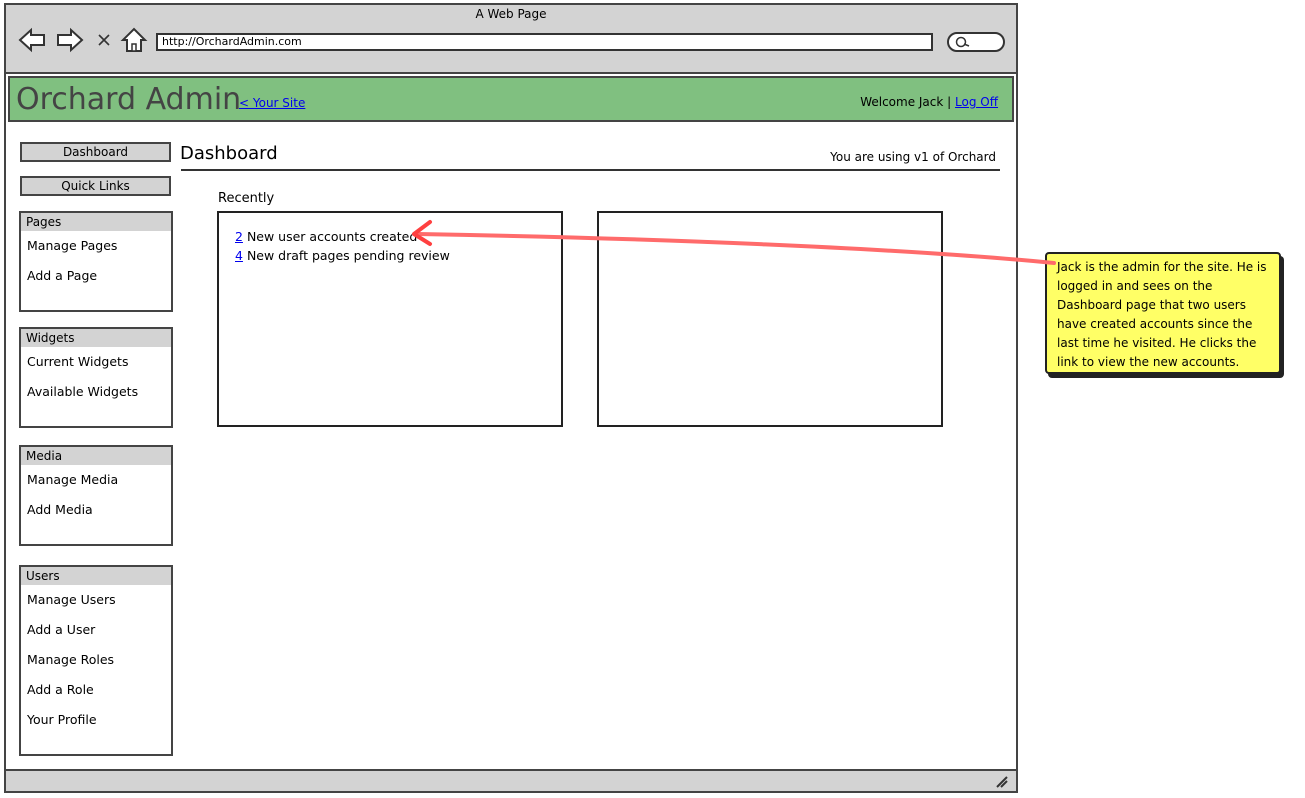  What do you see at coordinates (976, 102) in the screenshot?
I see `log-off-link: Log Off` at bounding box center [976, 102].